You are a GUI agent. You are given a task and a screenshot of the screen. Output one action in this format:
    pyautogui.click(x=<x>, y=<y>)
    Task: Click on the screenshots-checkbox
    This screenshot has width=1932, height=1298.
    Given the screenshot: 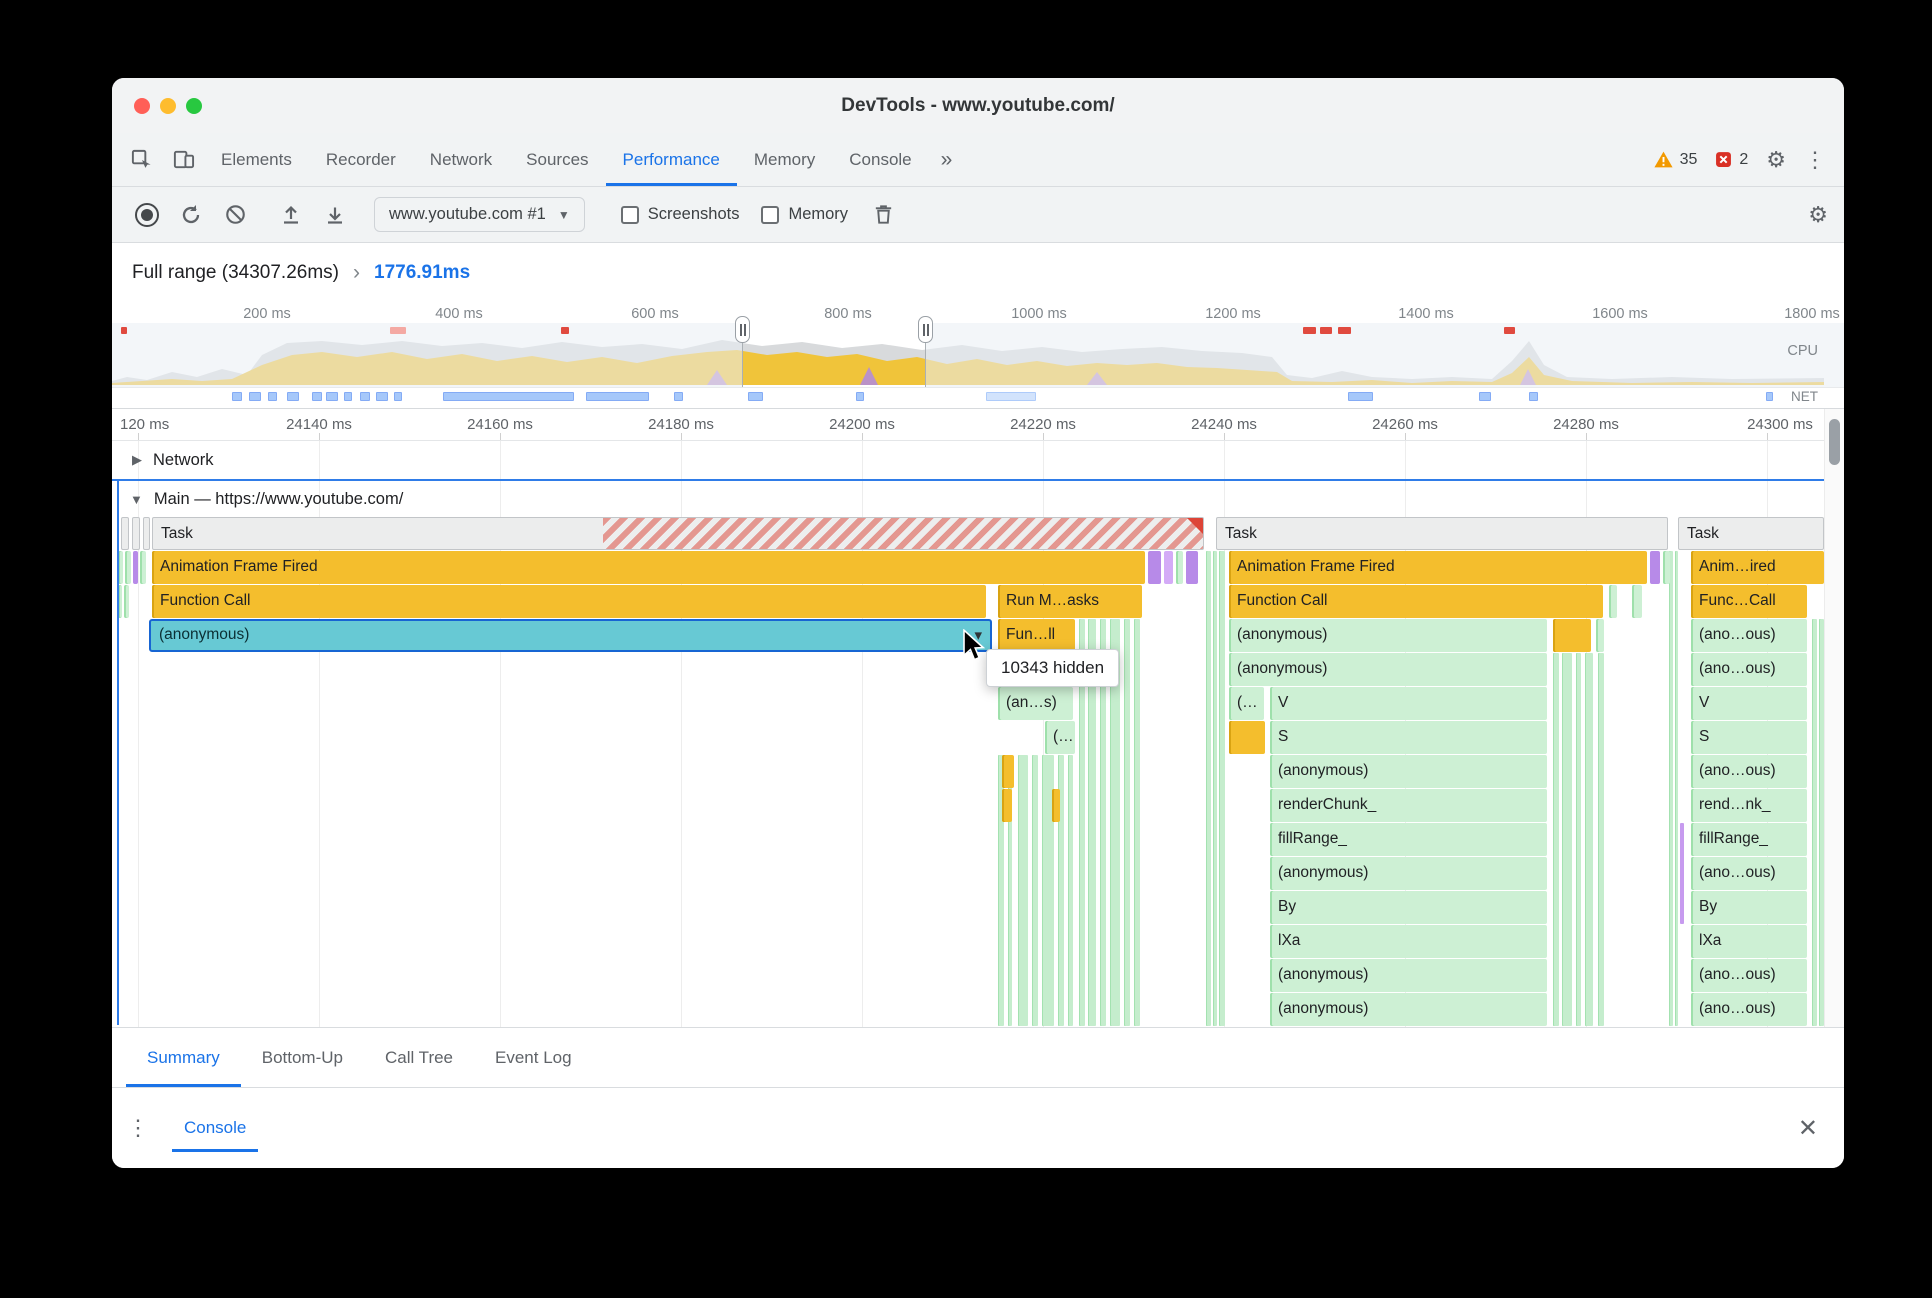 What is the action you would take?
    pyautogui.click(x=629, y=214)
    